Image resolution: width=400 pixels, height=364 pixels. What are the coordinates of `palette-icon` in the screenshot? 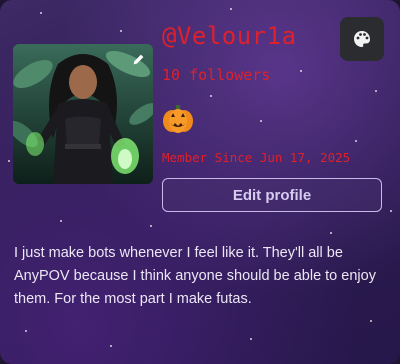 It's located at (362, 39).